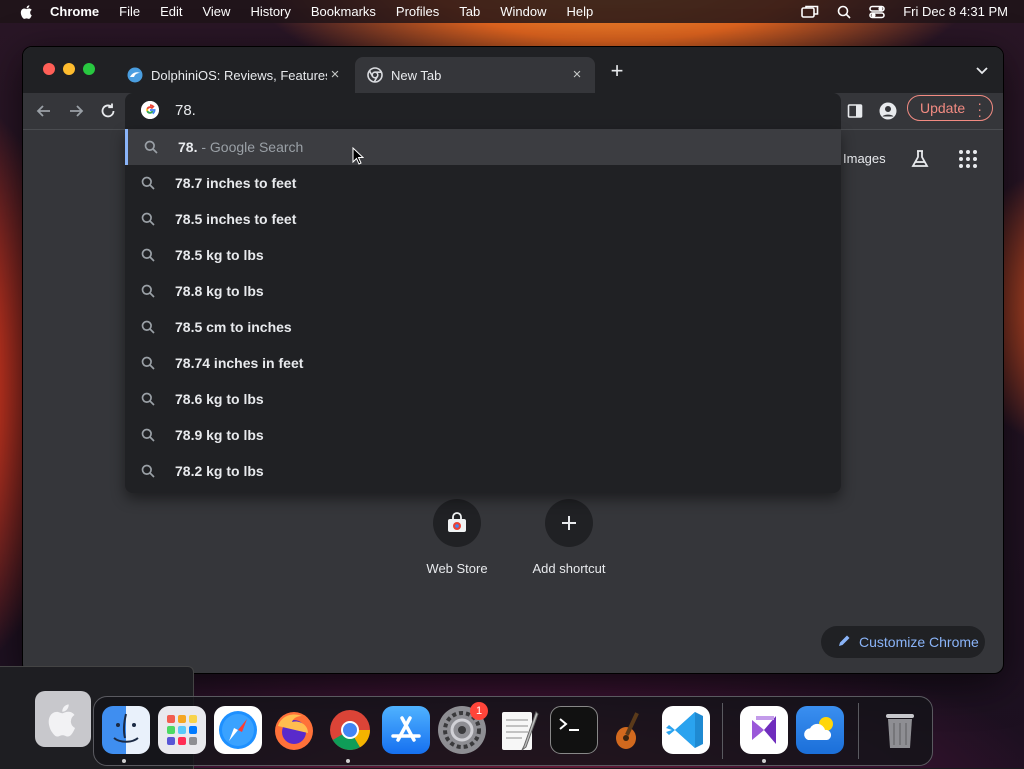  Describe the element at coordinates (864, 158) in the screenshot. I see `images-link: Images` at that location.